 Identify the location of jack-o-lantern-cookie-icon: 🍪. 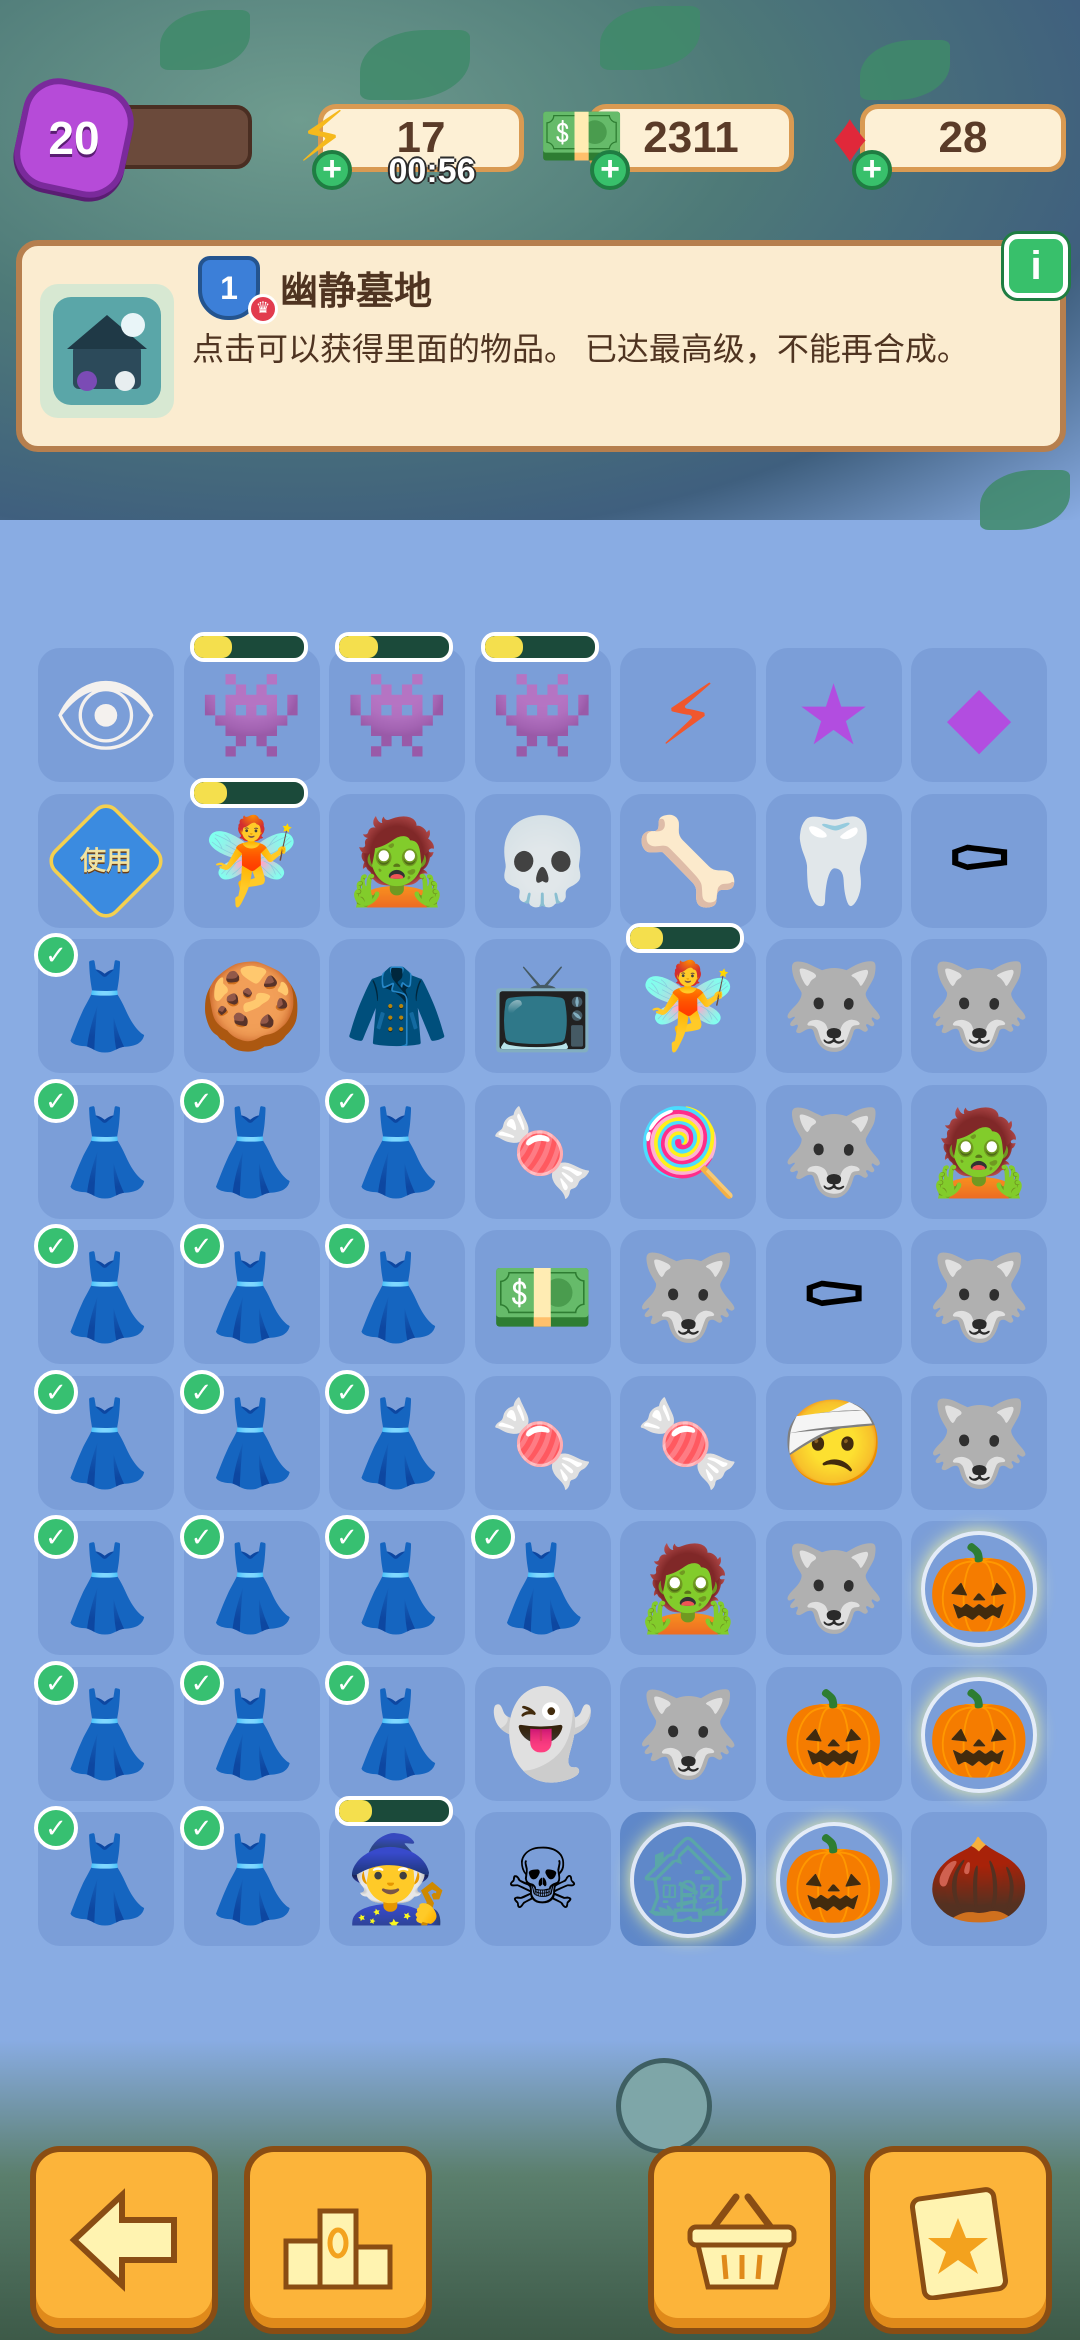
(252, 1006).